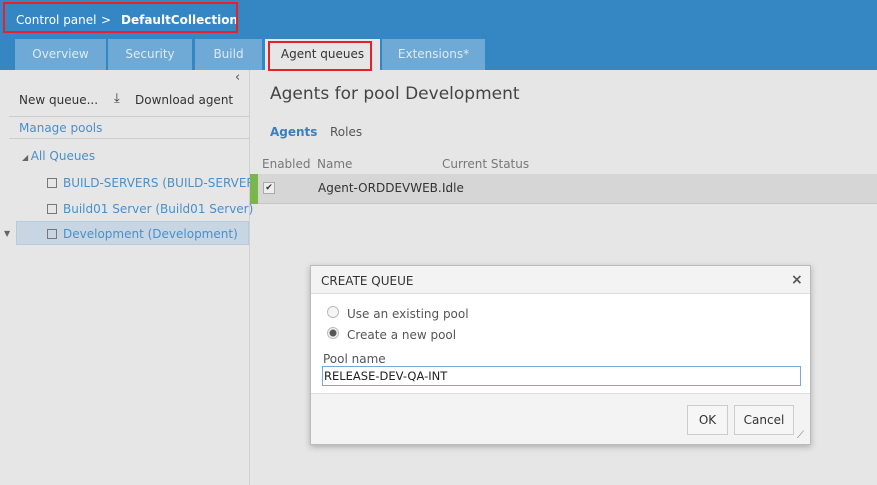  I want to click on column-name: Name, so click(334, 164).